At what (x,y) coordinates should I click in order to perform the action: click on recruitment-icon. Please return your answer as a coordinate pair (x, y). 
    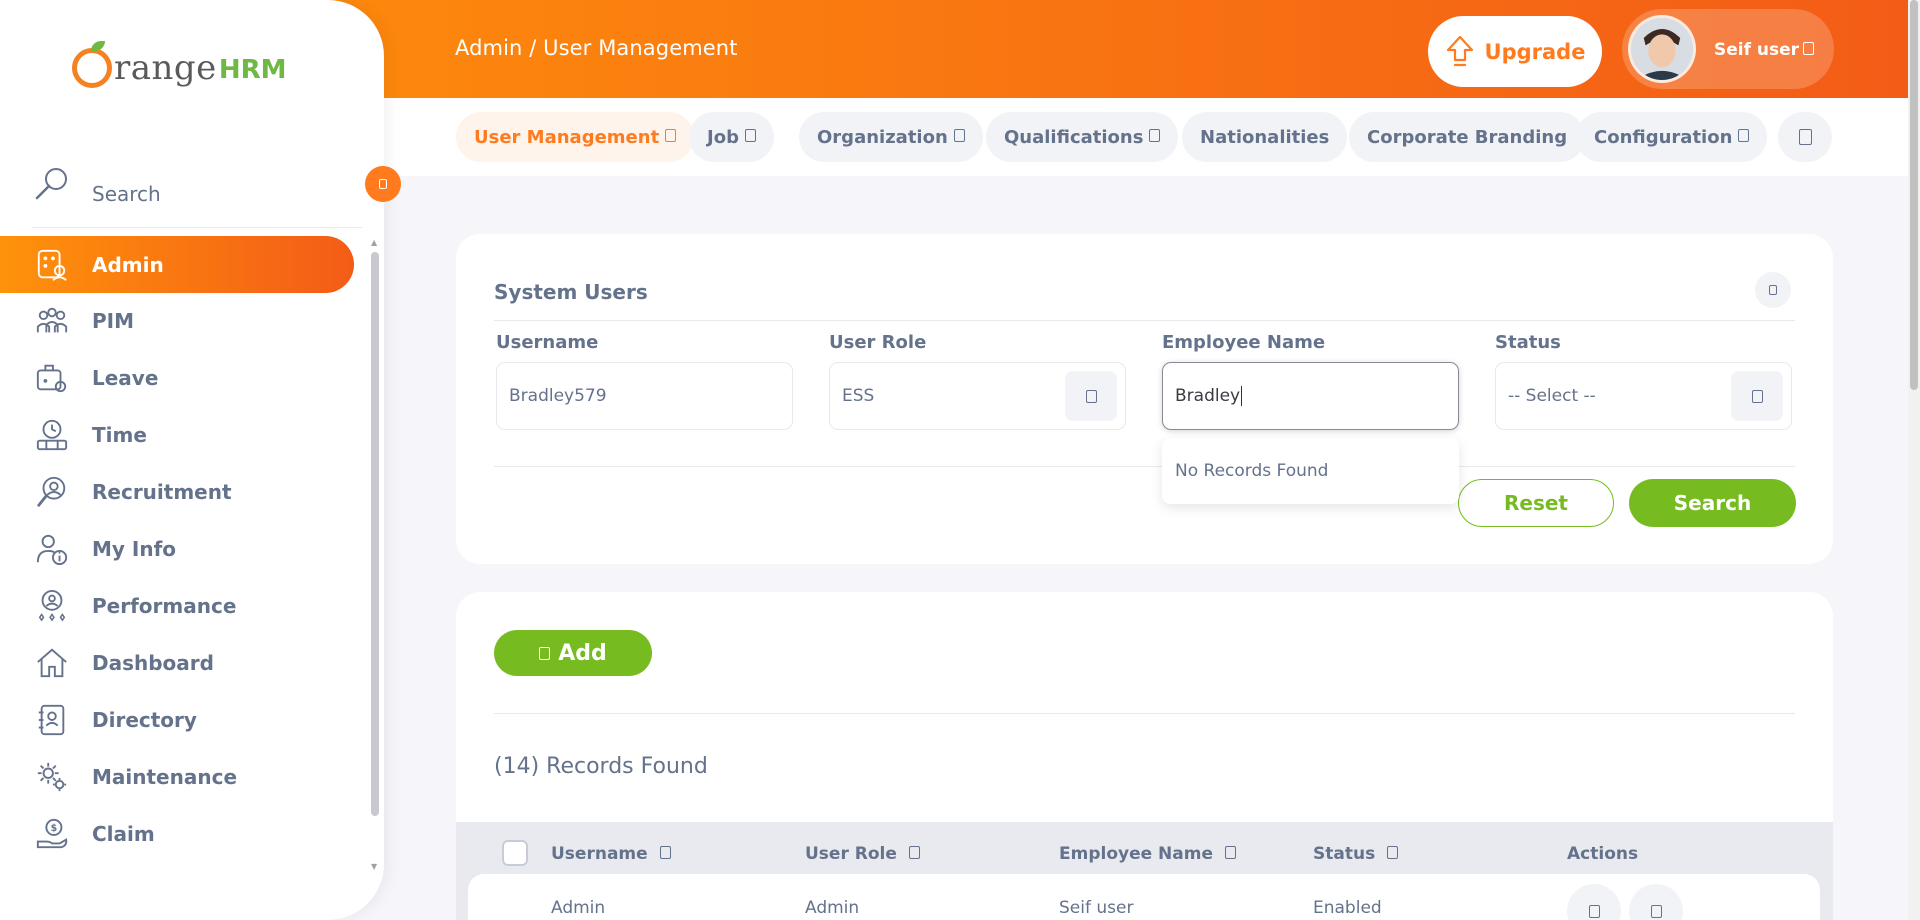
    Looking at the image, I should click on (52, 492).